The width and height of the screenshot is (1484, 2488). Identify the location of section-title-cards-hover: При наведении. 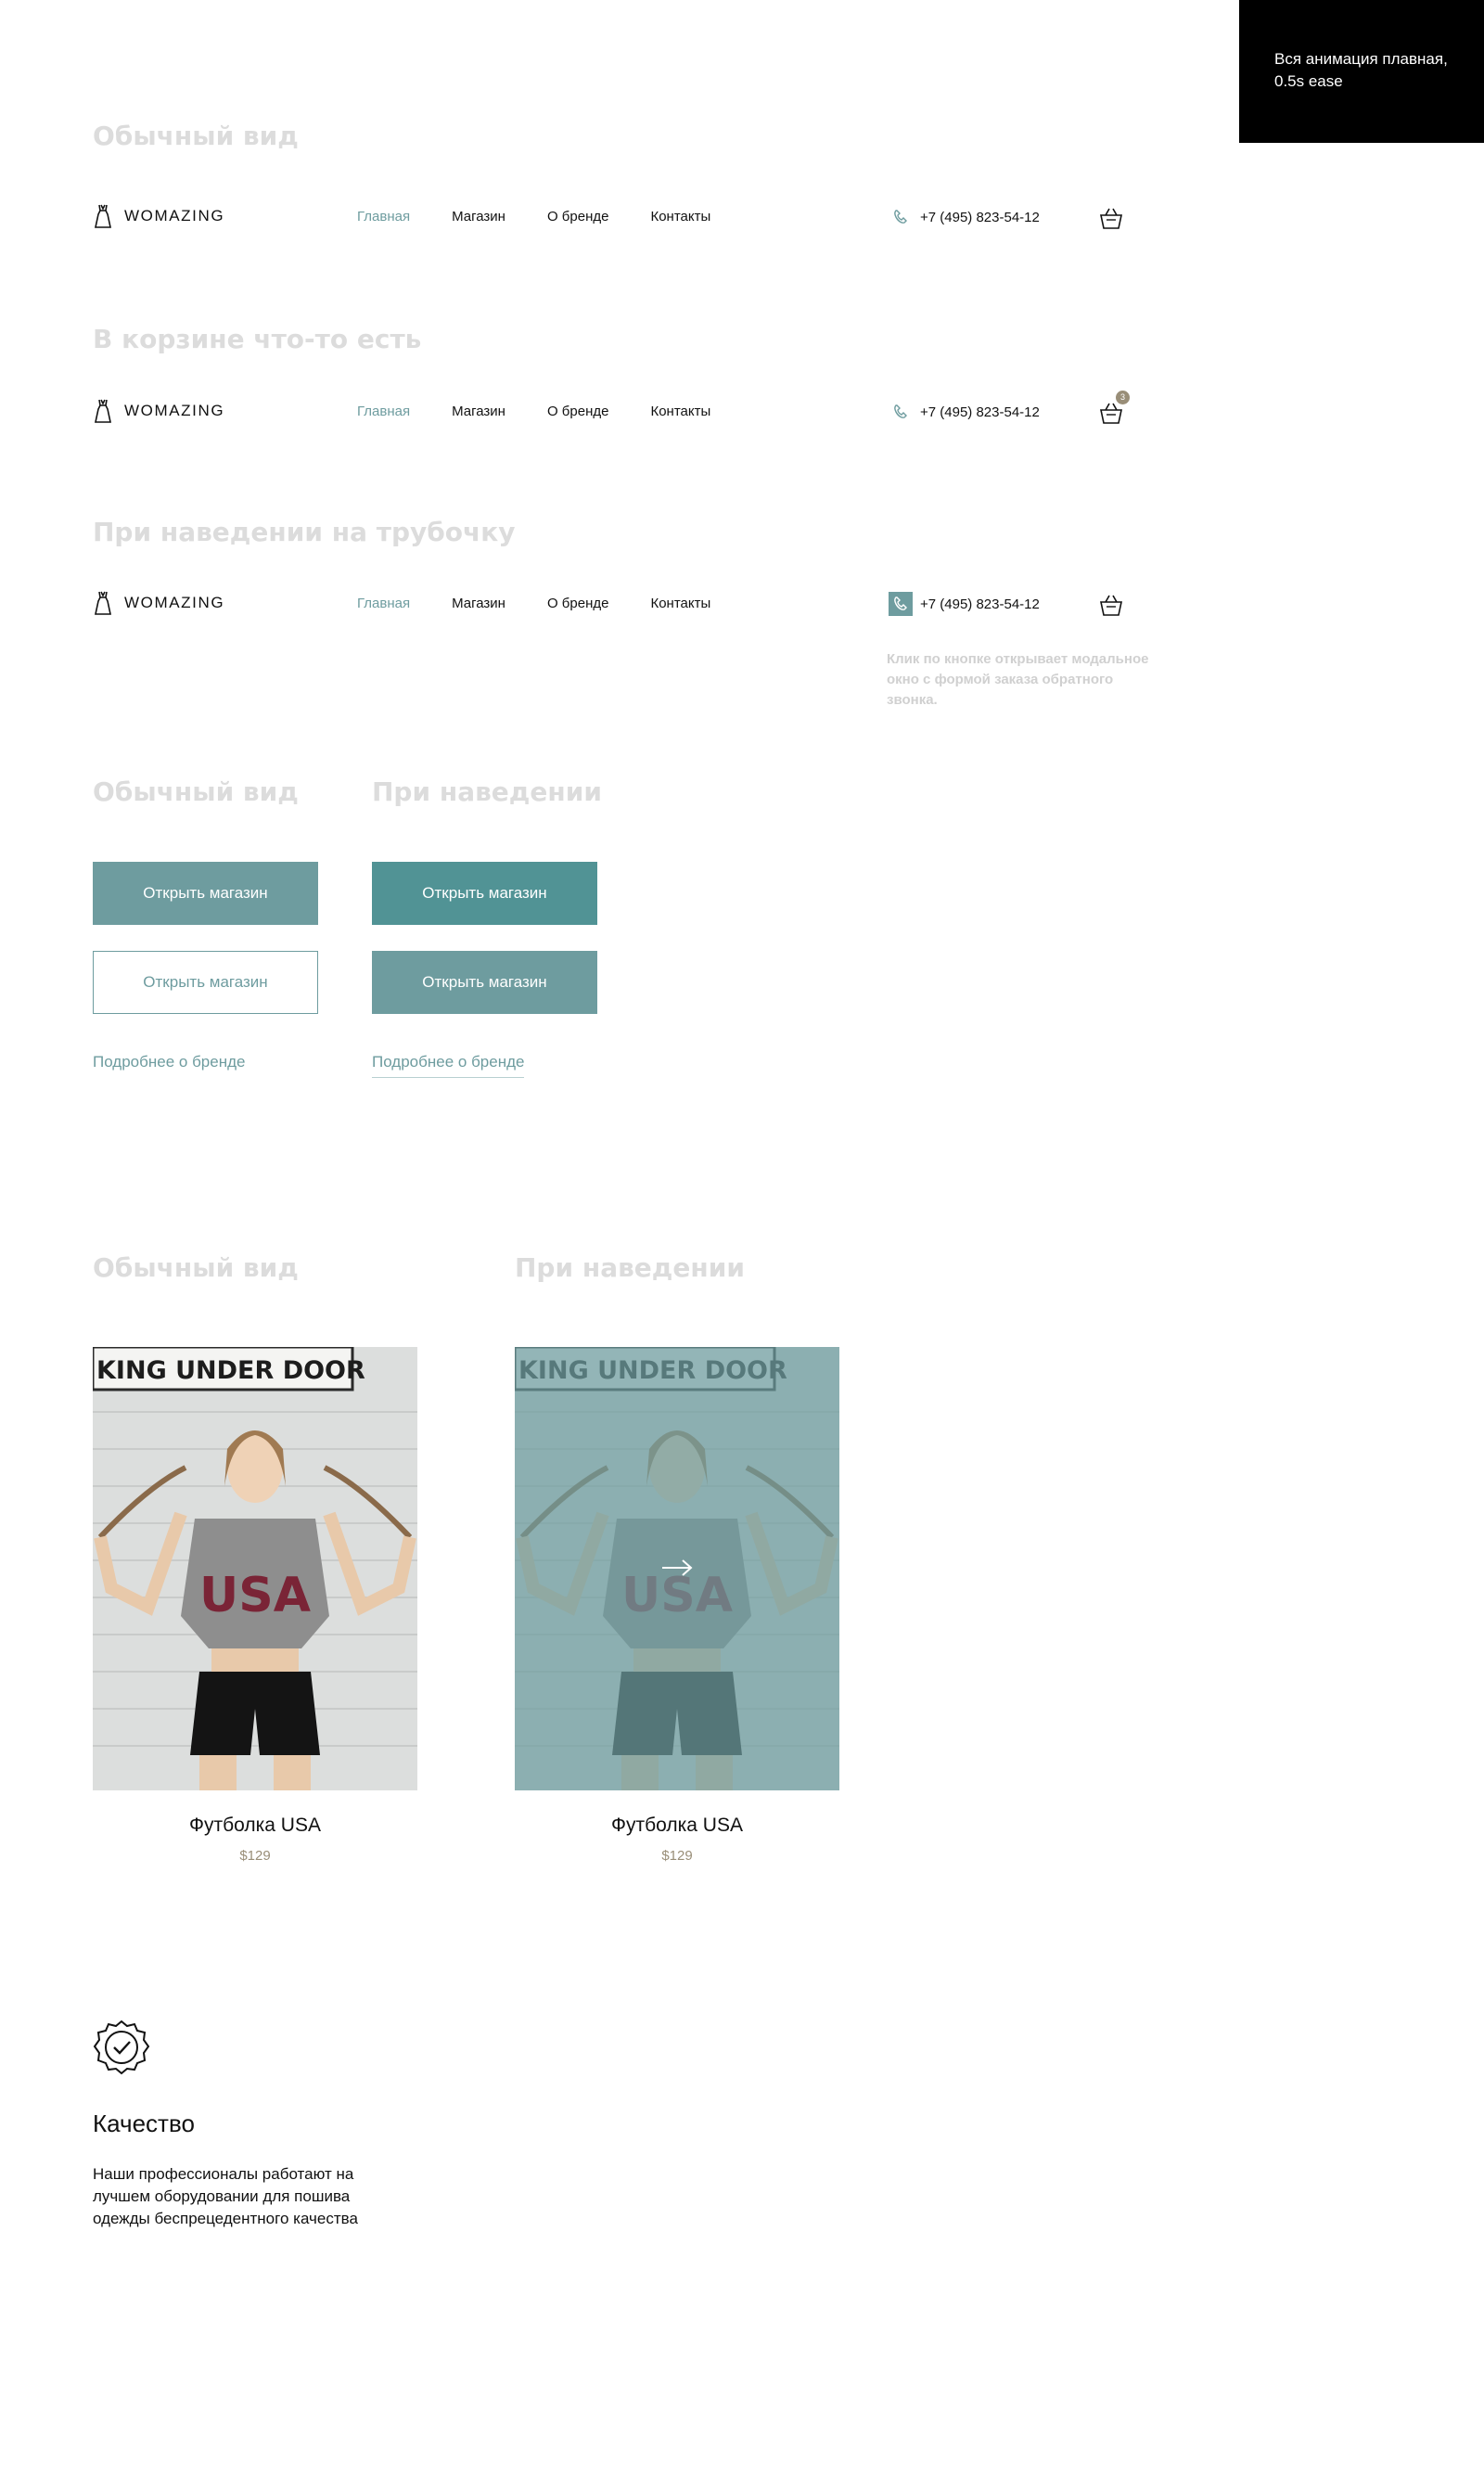
(630, 1267).